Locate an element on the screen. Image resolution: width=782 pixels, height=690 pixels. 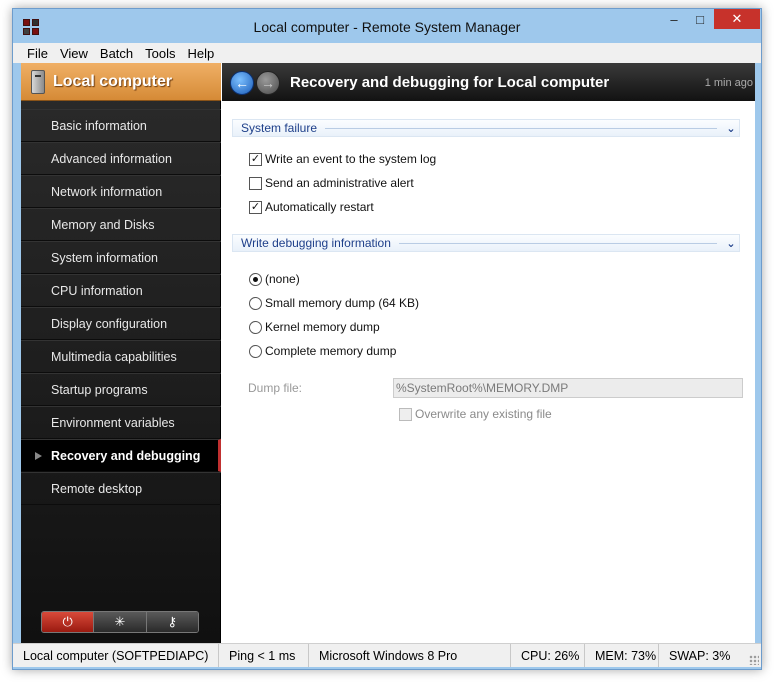
radio-small-dump: Small memory dump (64 KB) is located at coordinates (334, 303).